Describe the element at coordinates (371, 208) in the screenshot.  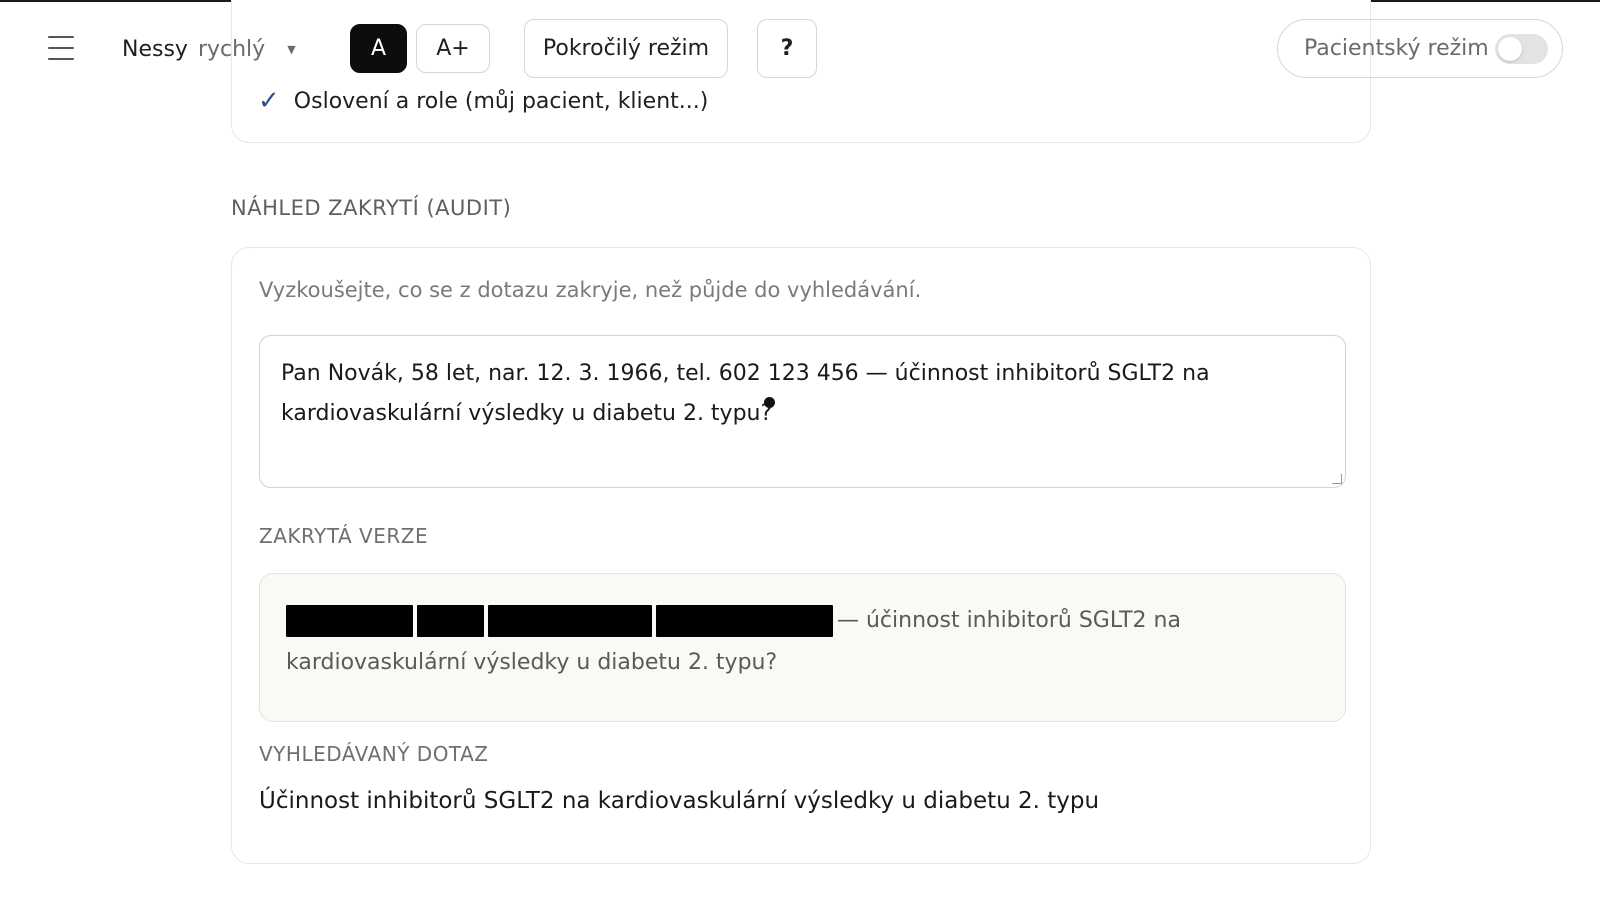
I see `section-title: NÁHLED ZAKRYTÍ (AUDIT)` at that location.